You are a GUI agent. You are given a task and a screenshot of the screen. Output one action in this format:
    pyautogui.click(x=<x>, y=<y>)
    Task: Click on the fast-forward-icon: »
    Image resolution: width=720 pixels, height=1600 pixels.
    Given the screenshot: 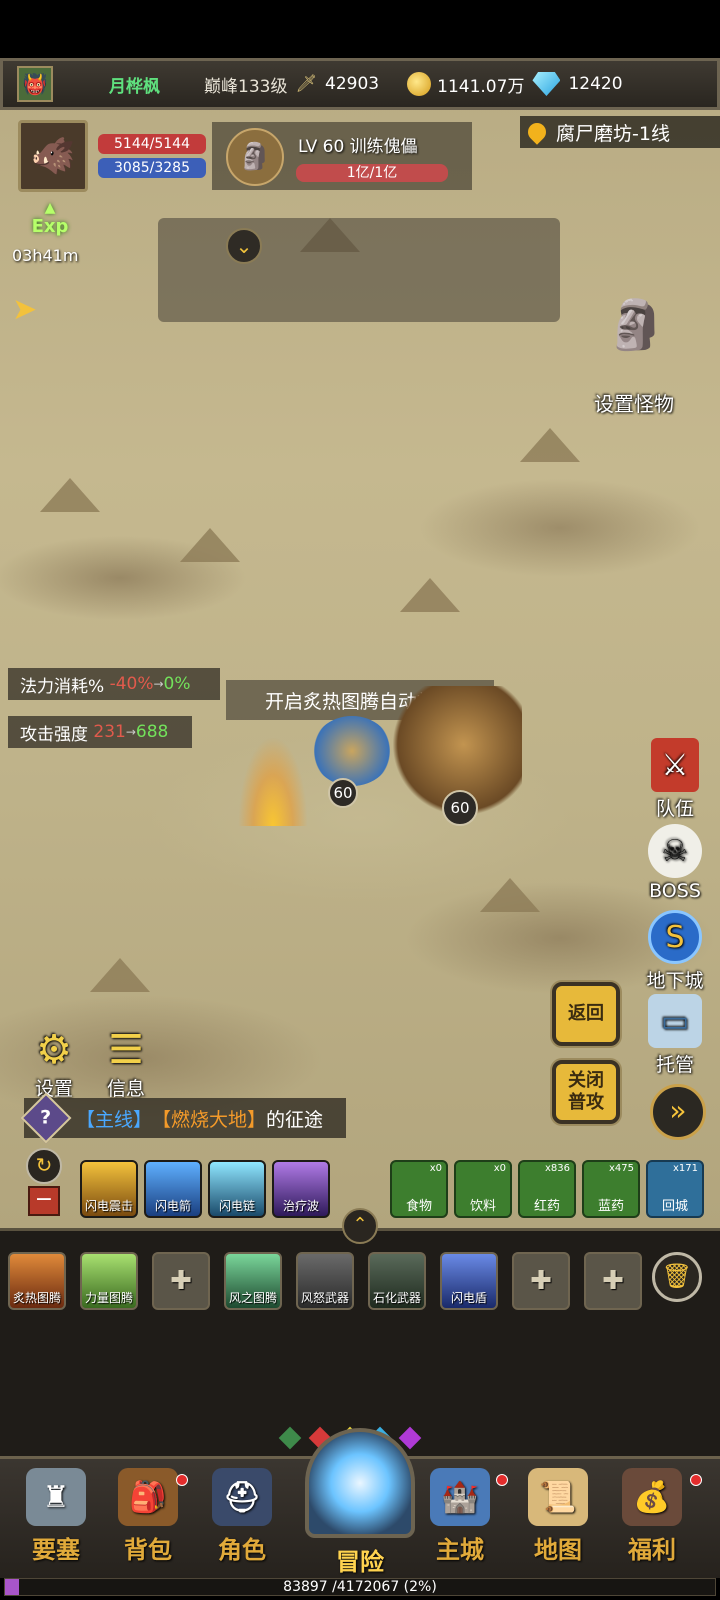 What is the action you would take?
    pyautogui.click(x=678, y=1112)
    